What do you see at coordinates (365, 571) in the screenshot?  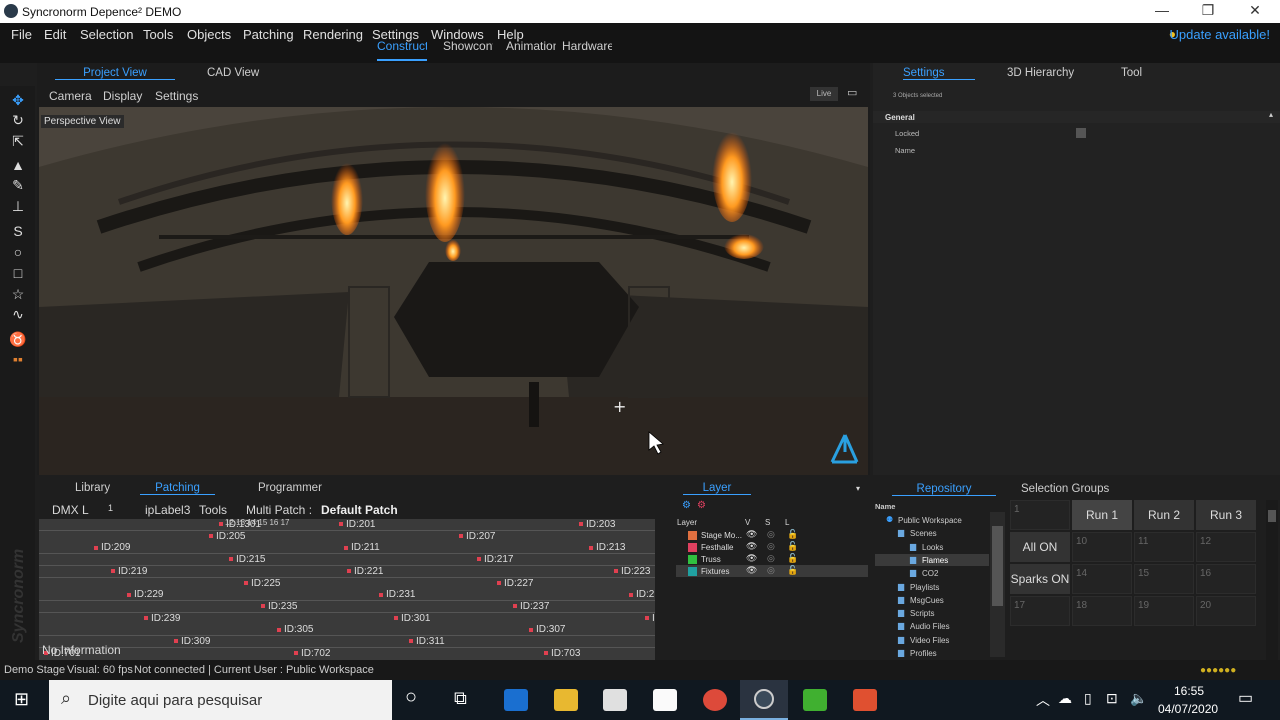 I see `fixture-id: ID:221` at bounding box center [365, 571].